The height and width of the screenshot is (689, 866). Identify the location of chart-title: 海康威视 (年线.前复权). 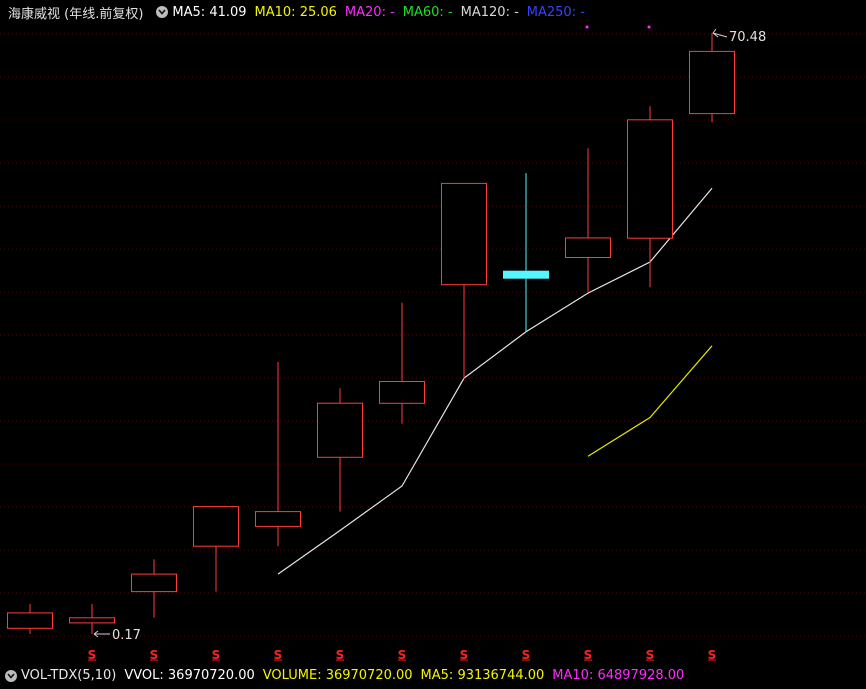
(76, 14).